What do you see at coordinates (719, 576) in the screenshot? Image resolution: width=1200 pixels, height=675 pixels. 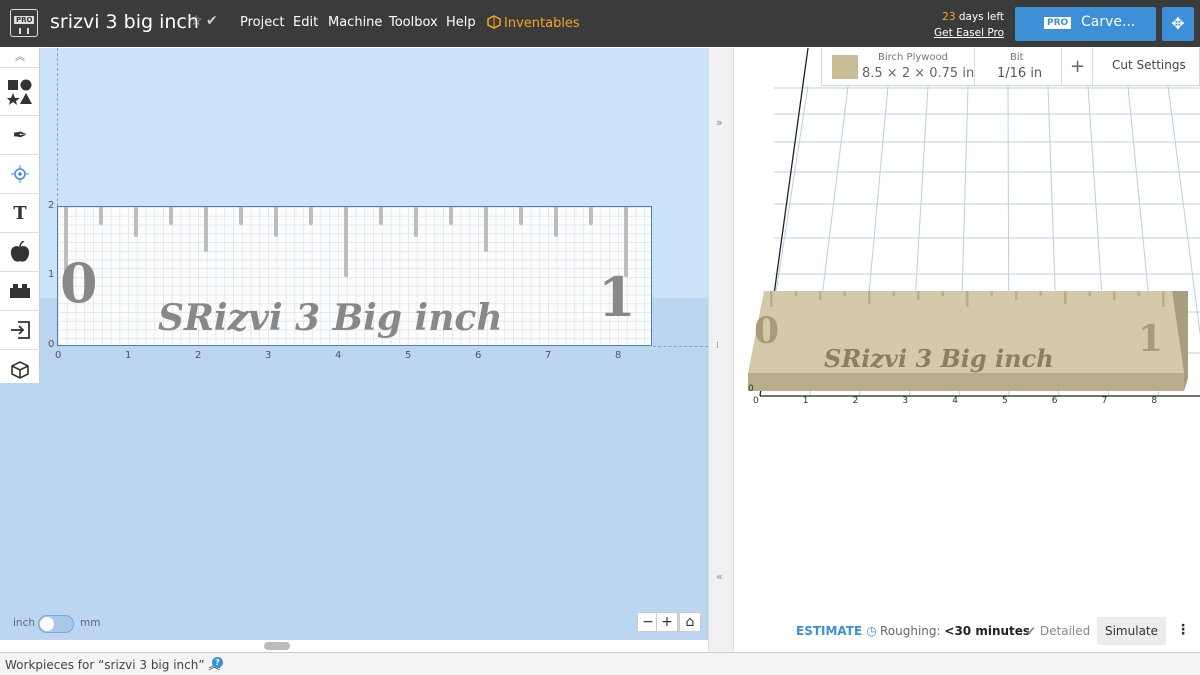 I see `chevron-left-icon: «` at bounding box center [719, 576].